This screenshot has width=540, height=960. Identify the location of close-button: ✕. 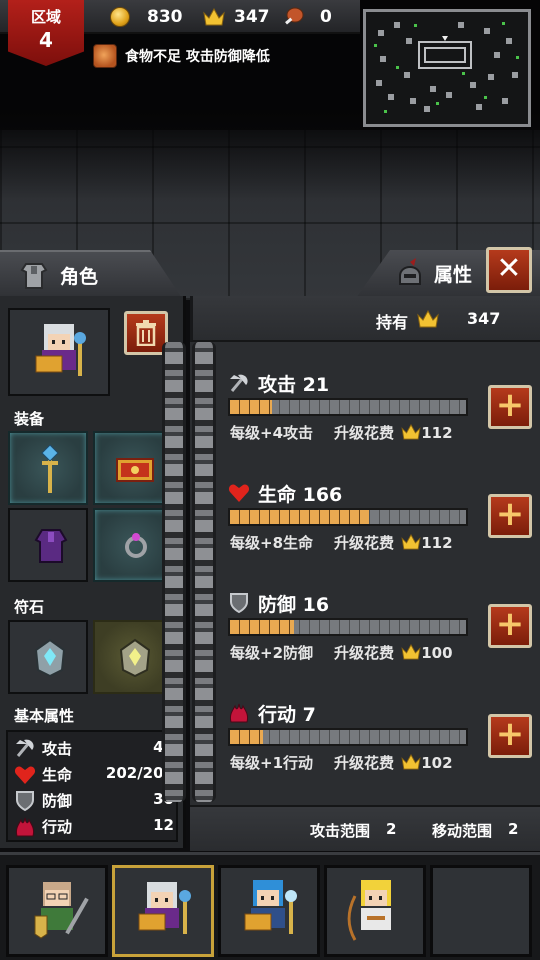
(509, 270).